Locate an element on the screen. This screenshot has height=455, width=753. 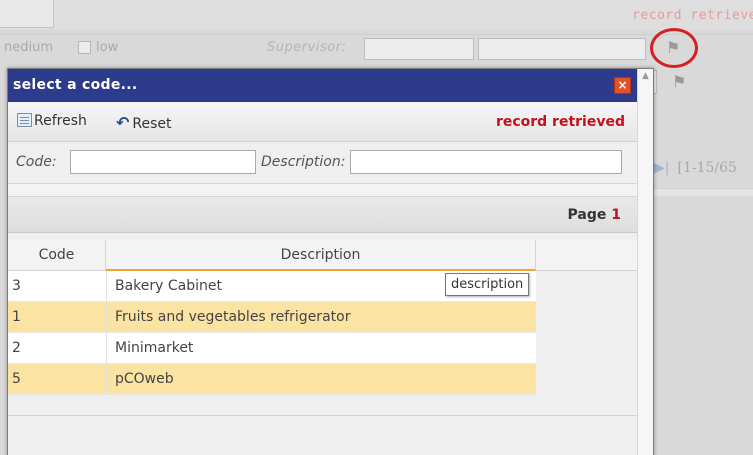
page-number: 1 is located at coordinates (616, 215).